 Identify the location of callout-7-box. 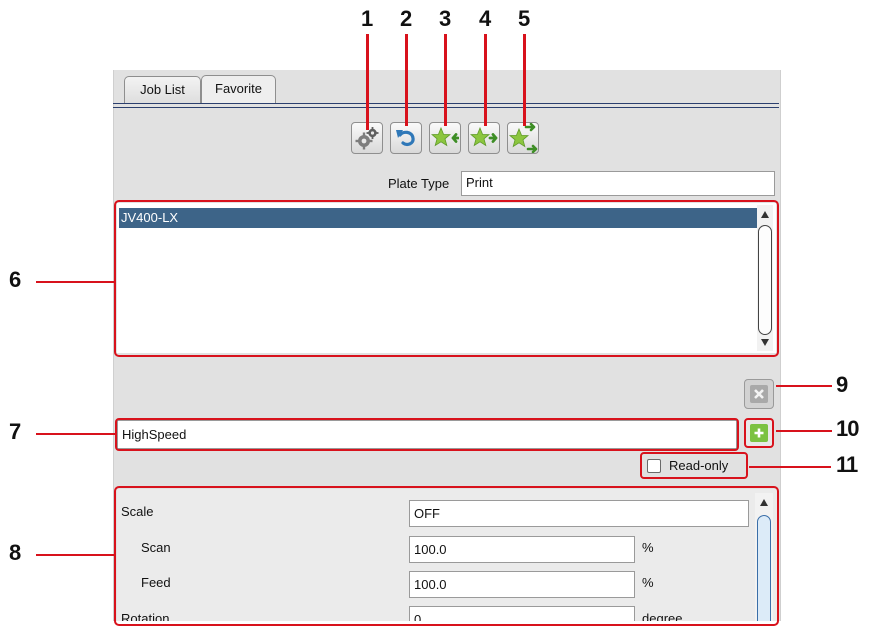
(427, 434).